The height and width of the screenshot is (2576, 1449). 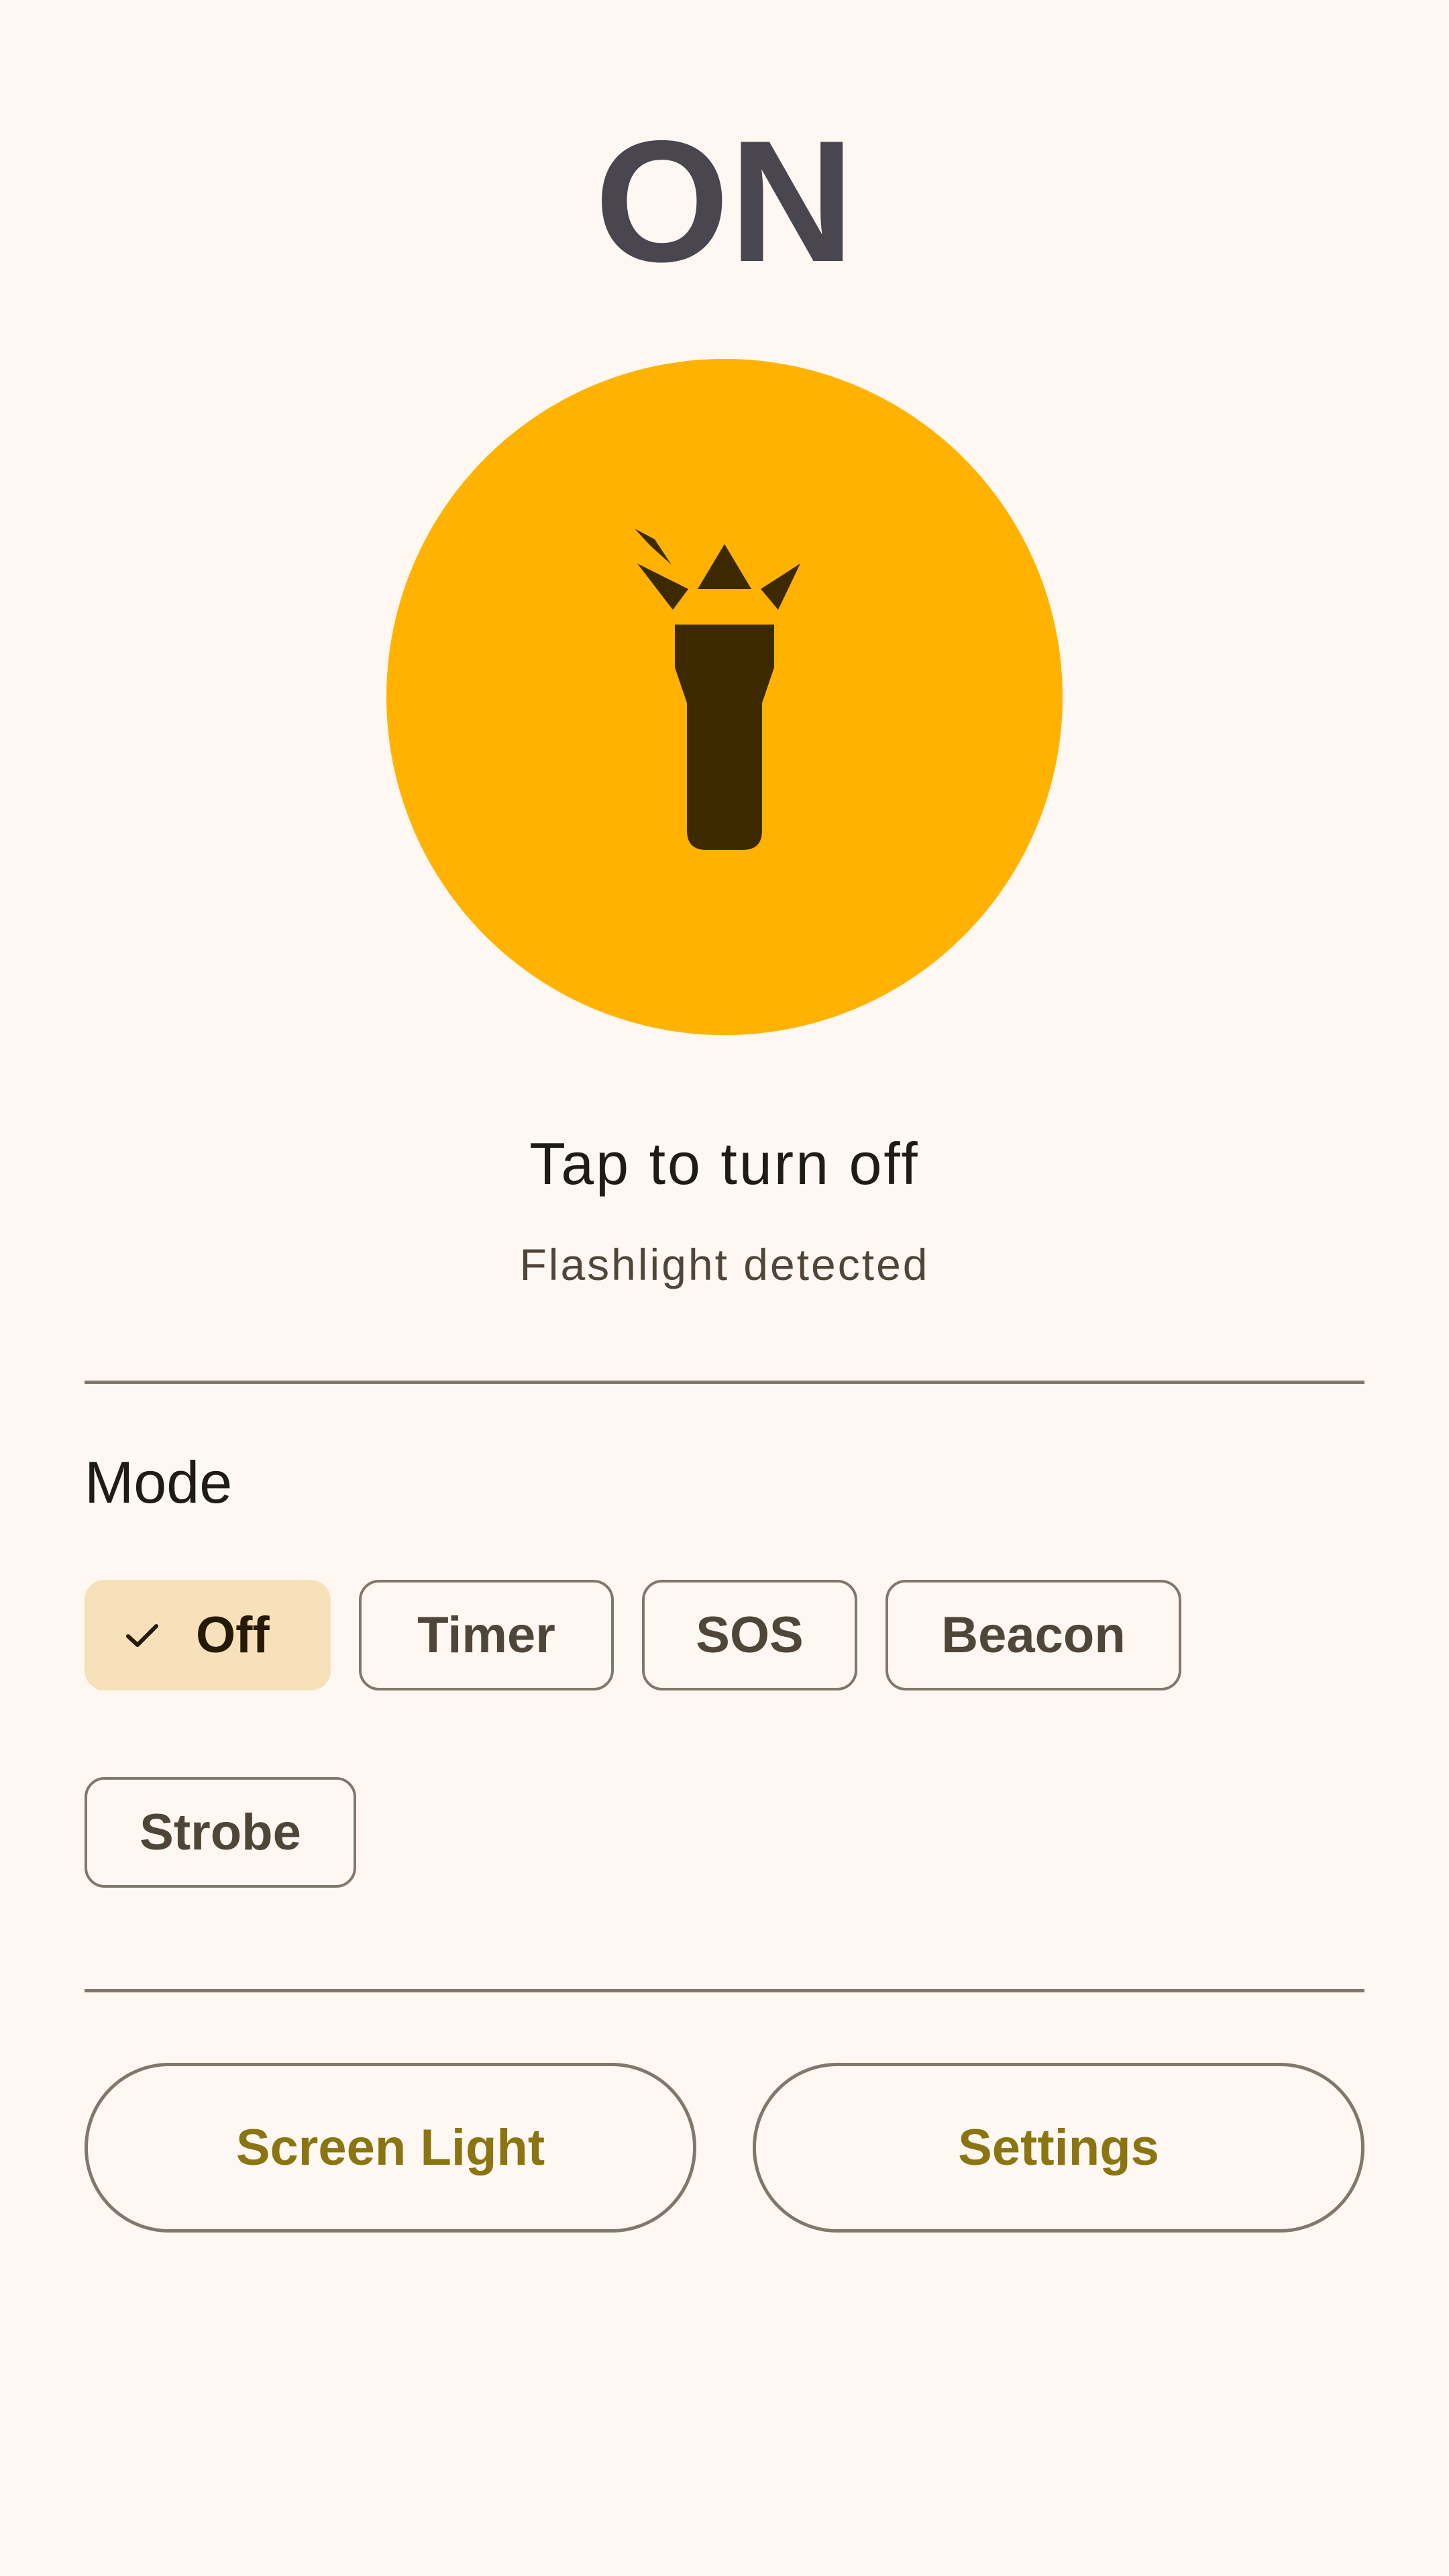 I want to click on settings-button: Settings, so click(x=1058, y=2148).